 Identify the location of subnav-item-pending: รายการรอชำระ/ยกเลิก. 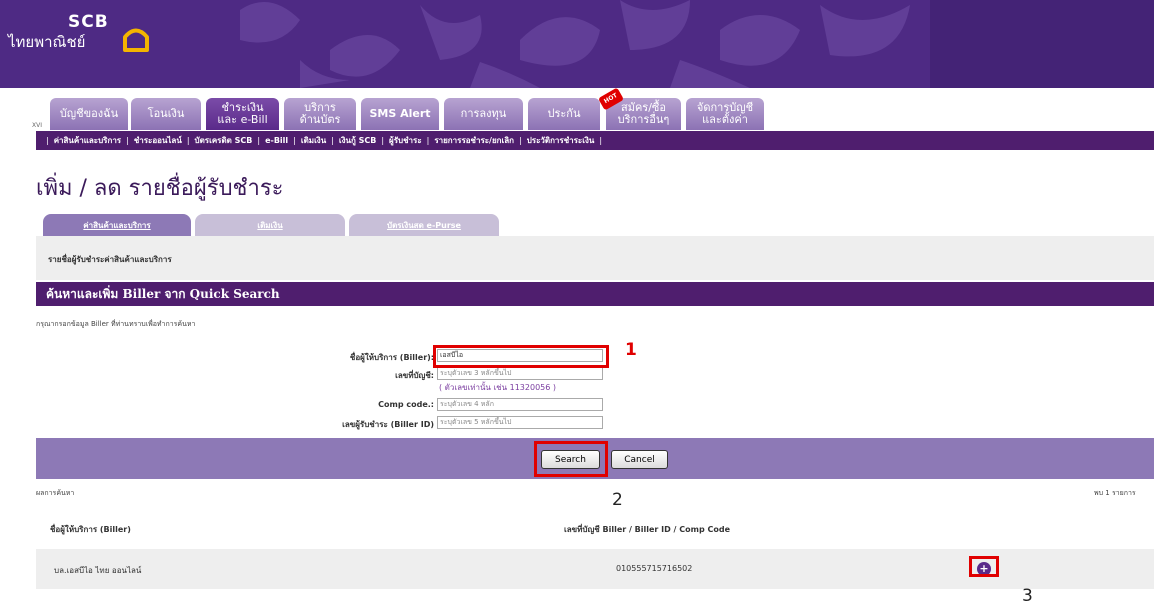
(474, 140).